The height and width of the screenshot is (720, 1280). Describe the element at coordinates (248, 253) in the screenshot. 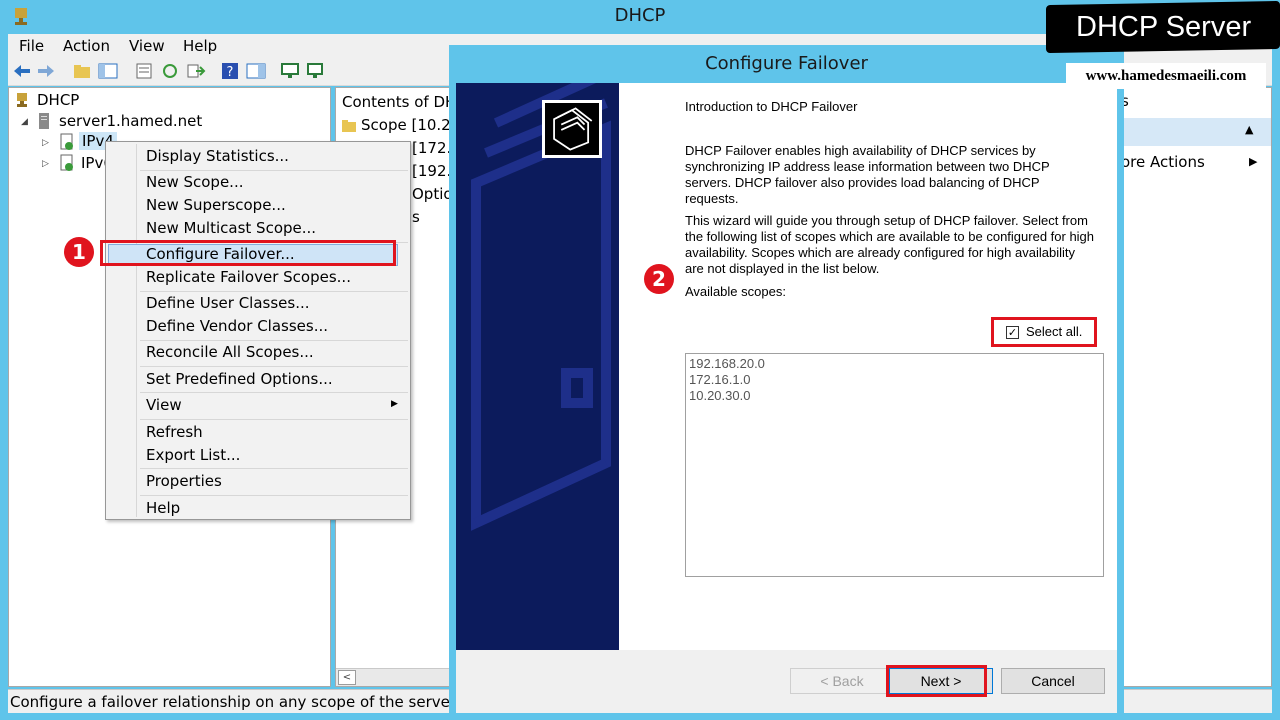

I see `highlight-box-configure-failover` at that location.